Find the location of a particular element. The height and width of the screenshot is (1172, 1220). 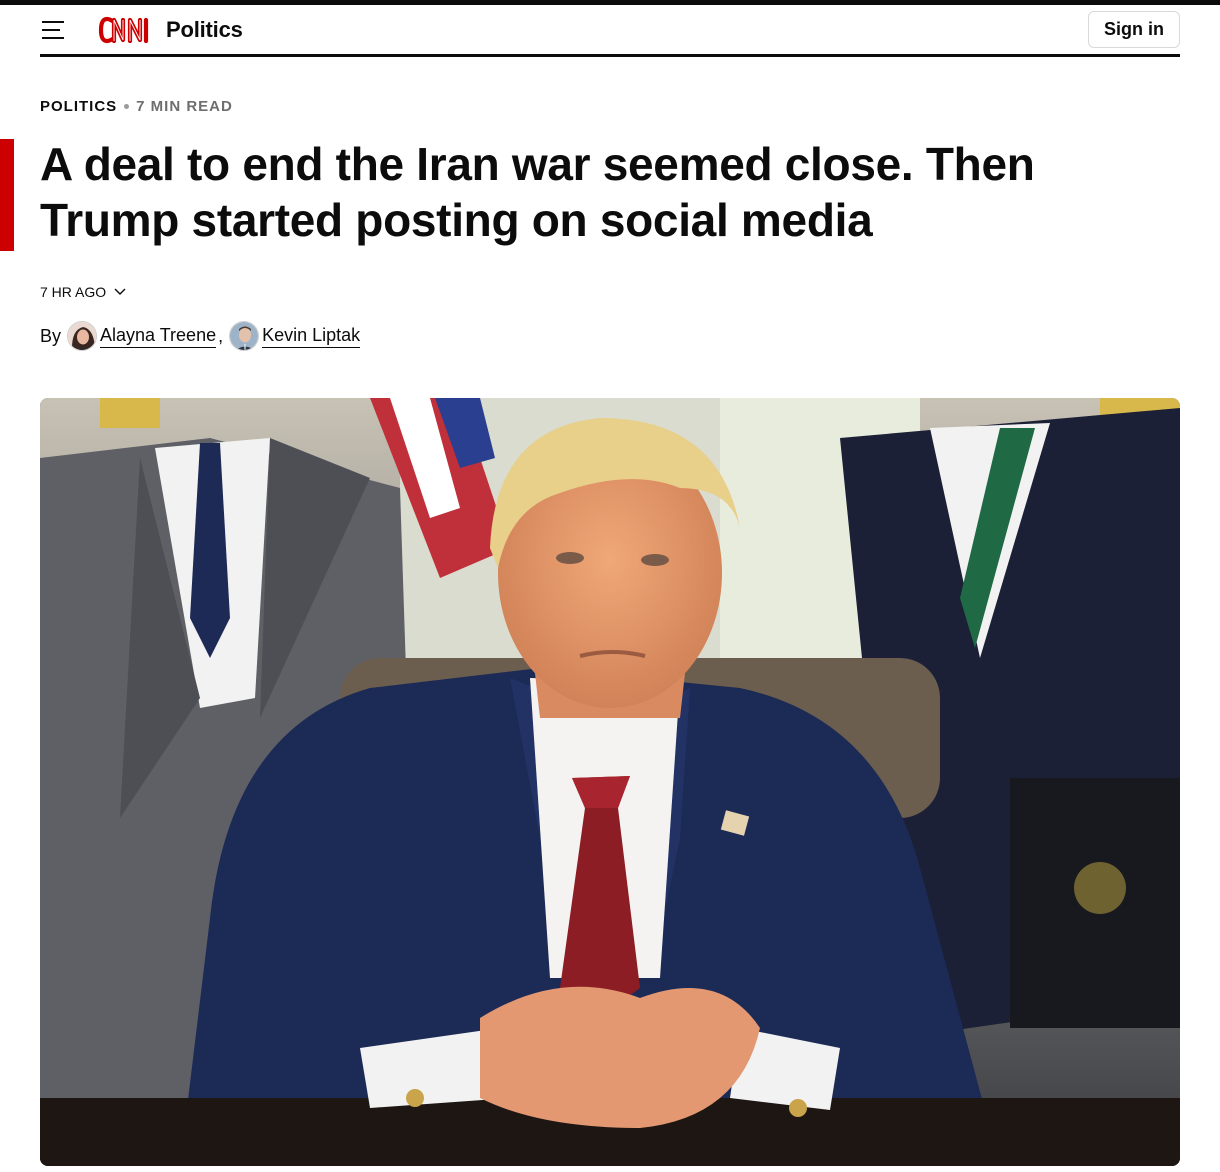

headline-accent-bar is located at coordinates (7, 195).